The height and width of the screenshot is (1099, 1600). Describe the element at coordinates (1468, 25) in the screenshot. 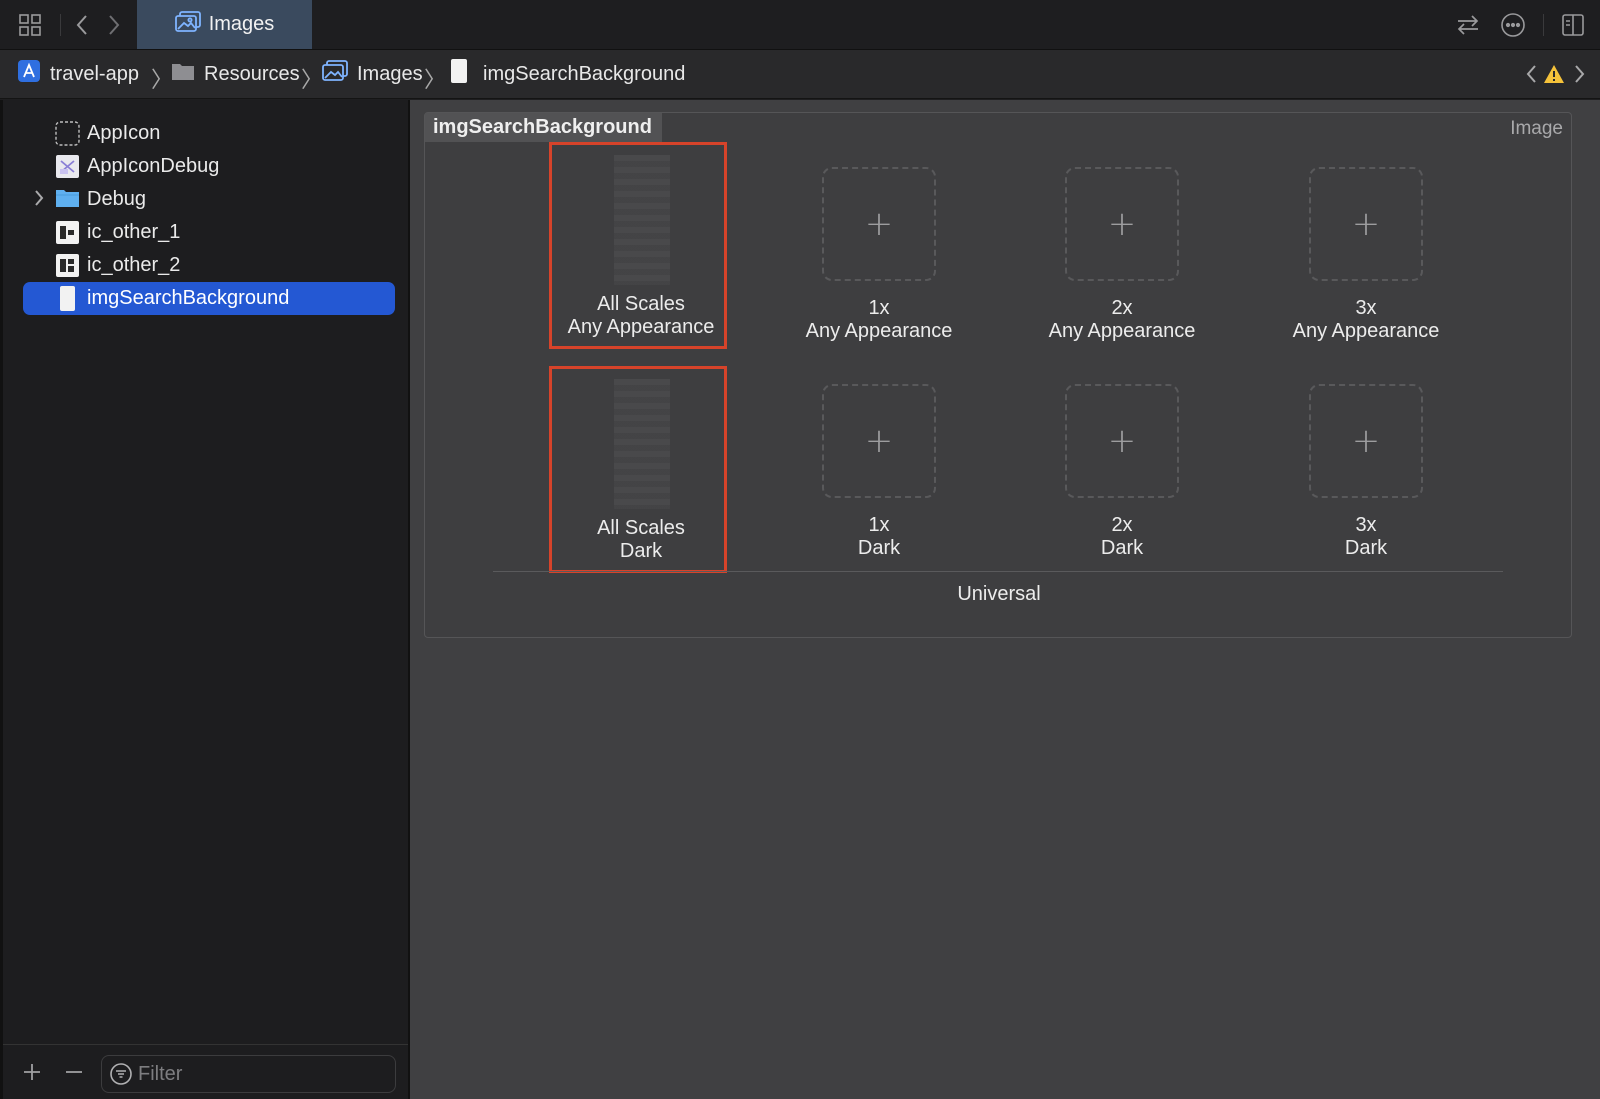

I see `swap-arrows-icon` at that location.